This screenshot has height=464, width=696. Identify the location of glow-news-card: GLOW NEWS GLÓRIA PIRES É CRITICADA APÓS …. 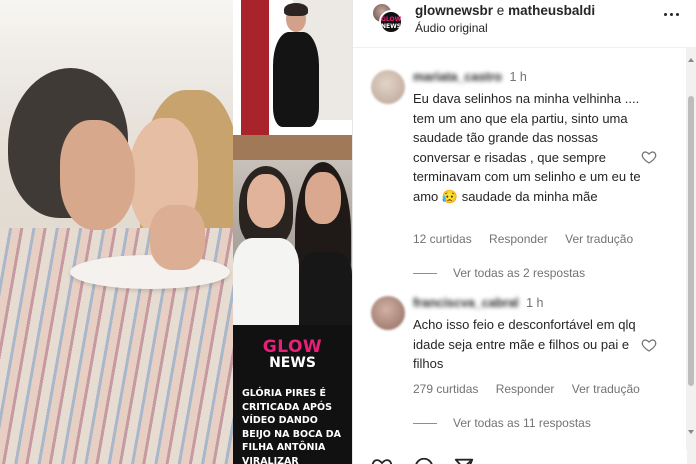
(292, 394).